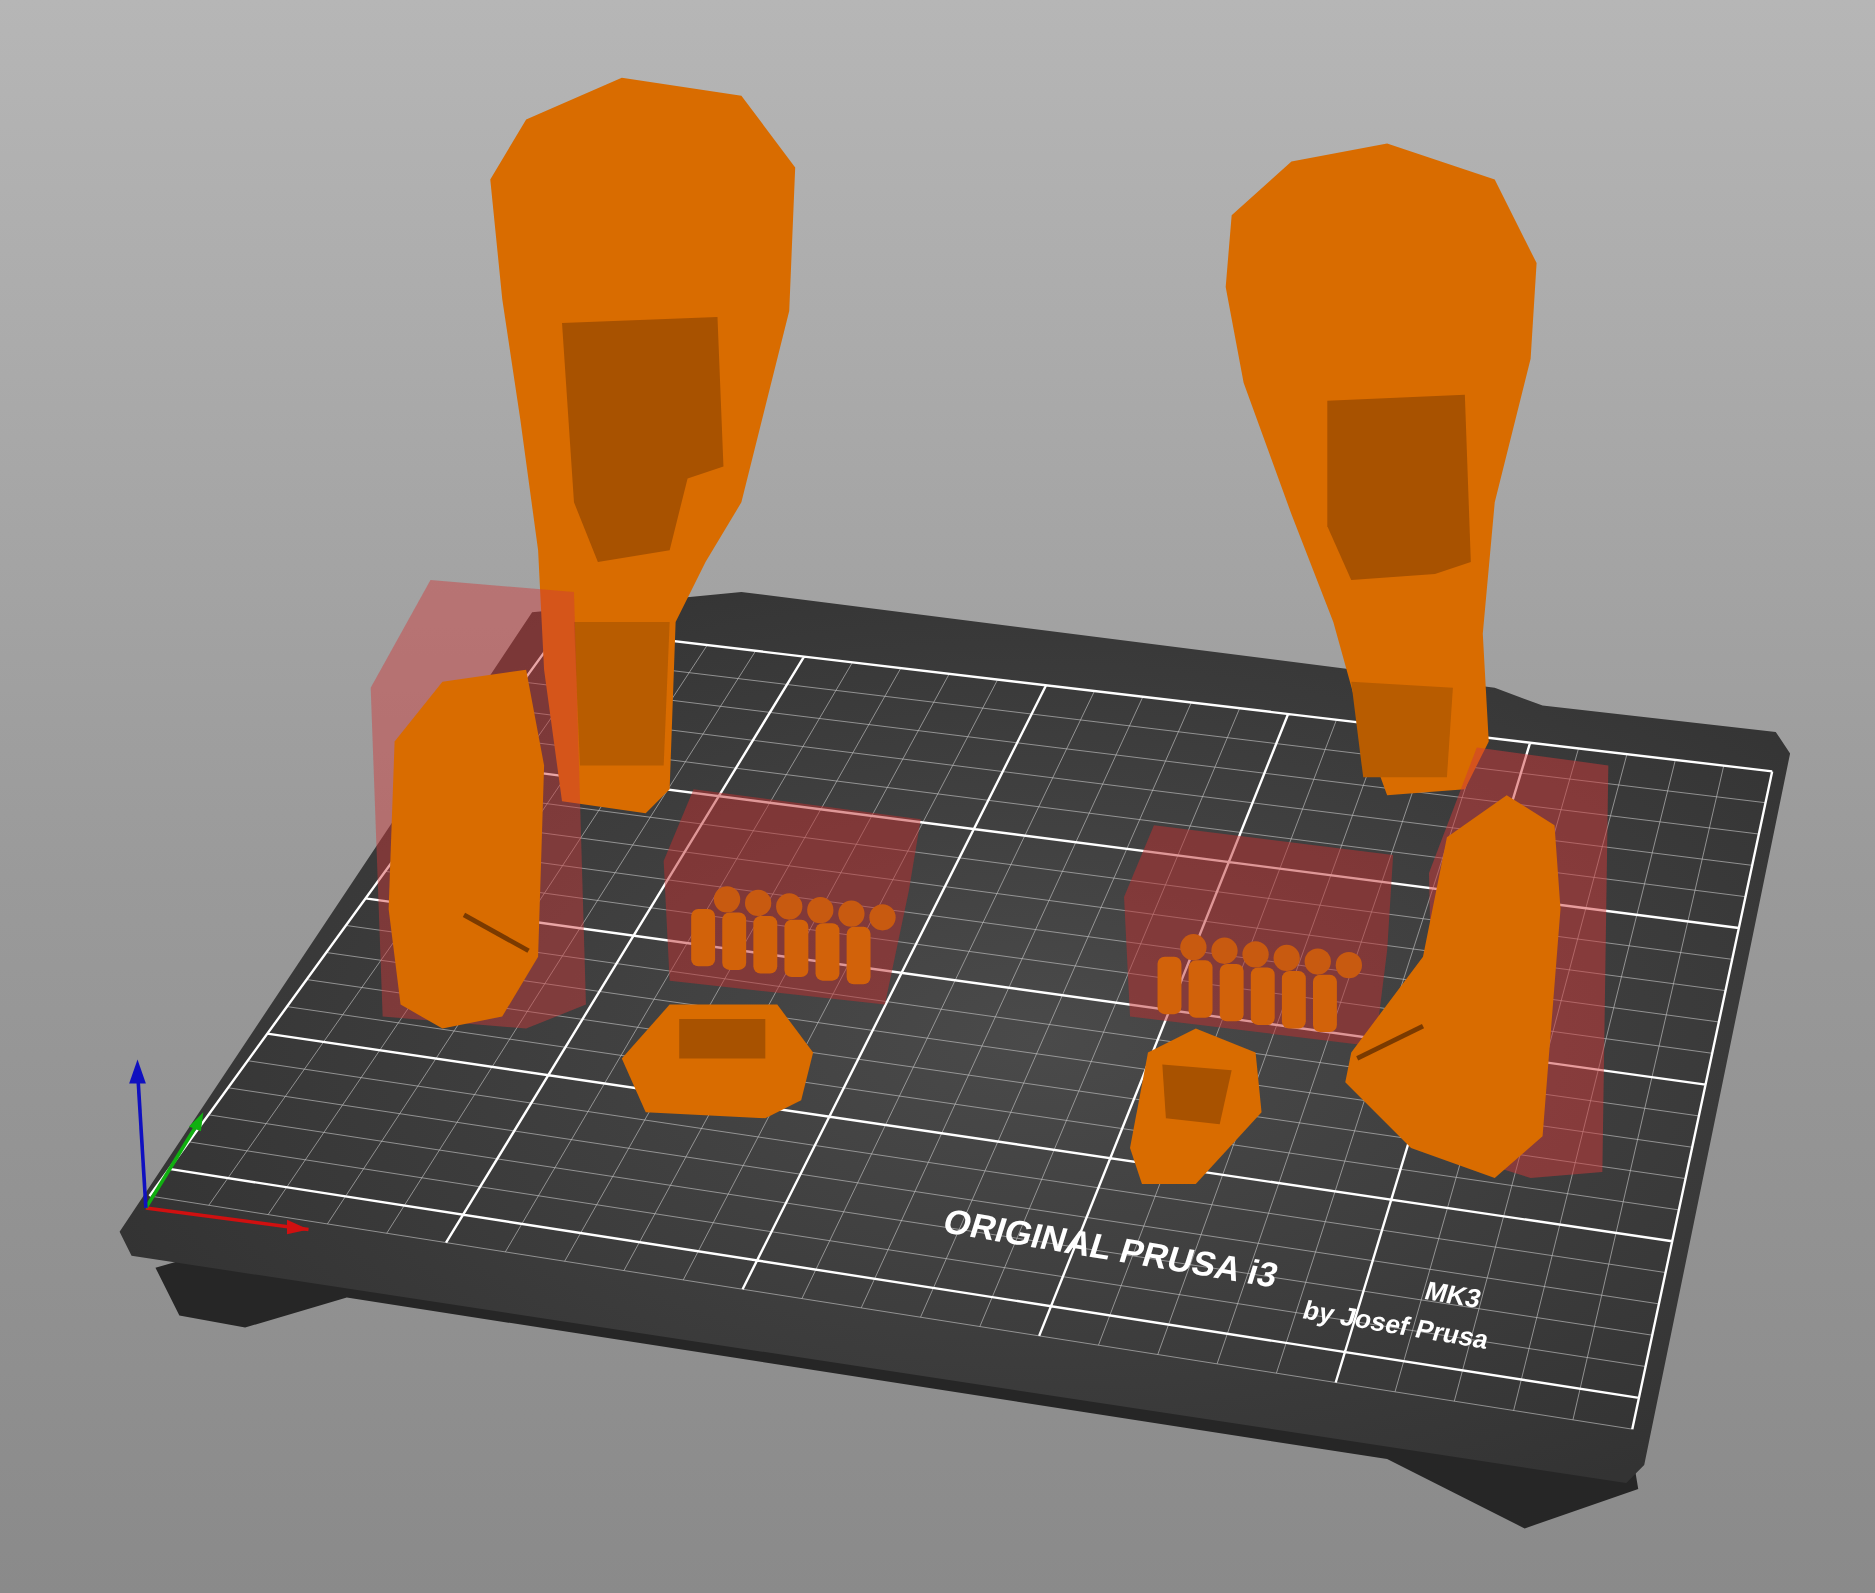 Image resolution: width=1875 pixels, height=1593 pixels. Describe the element at coordinates (1453, 1294) in the screenshot. I see `bed-model-label: MK3` at that location.